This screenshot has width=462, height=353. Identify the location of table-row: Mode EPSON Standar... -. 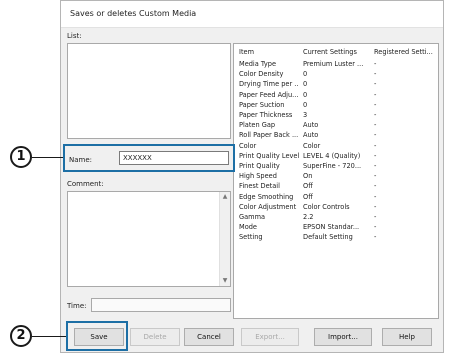
(336, 227).